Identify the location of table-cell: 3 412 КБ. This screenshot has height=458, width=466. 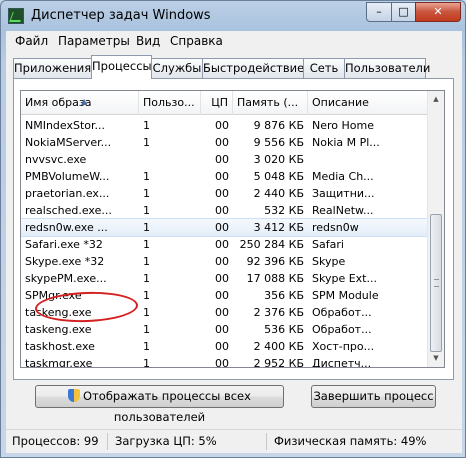
(278, 227).